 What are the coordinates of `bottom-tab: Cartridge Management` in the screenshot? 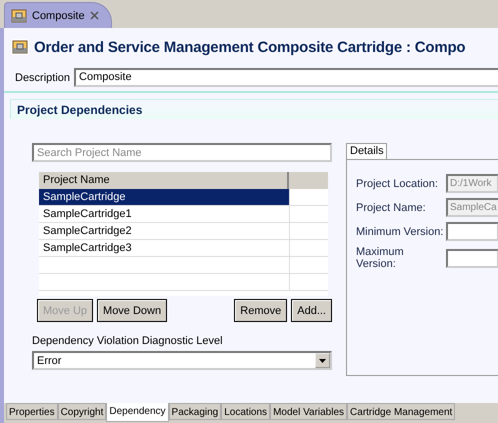 It's located at (401, 411).